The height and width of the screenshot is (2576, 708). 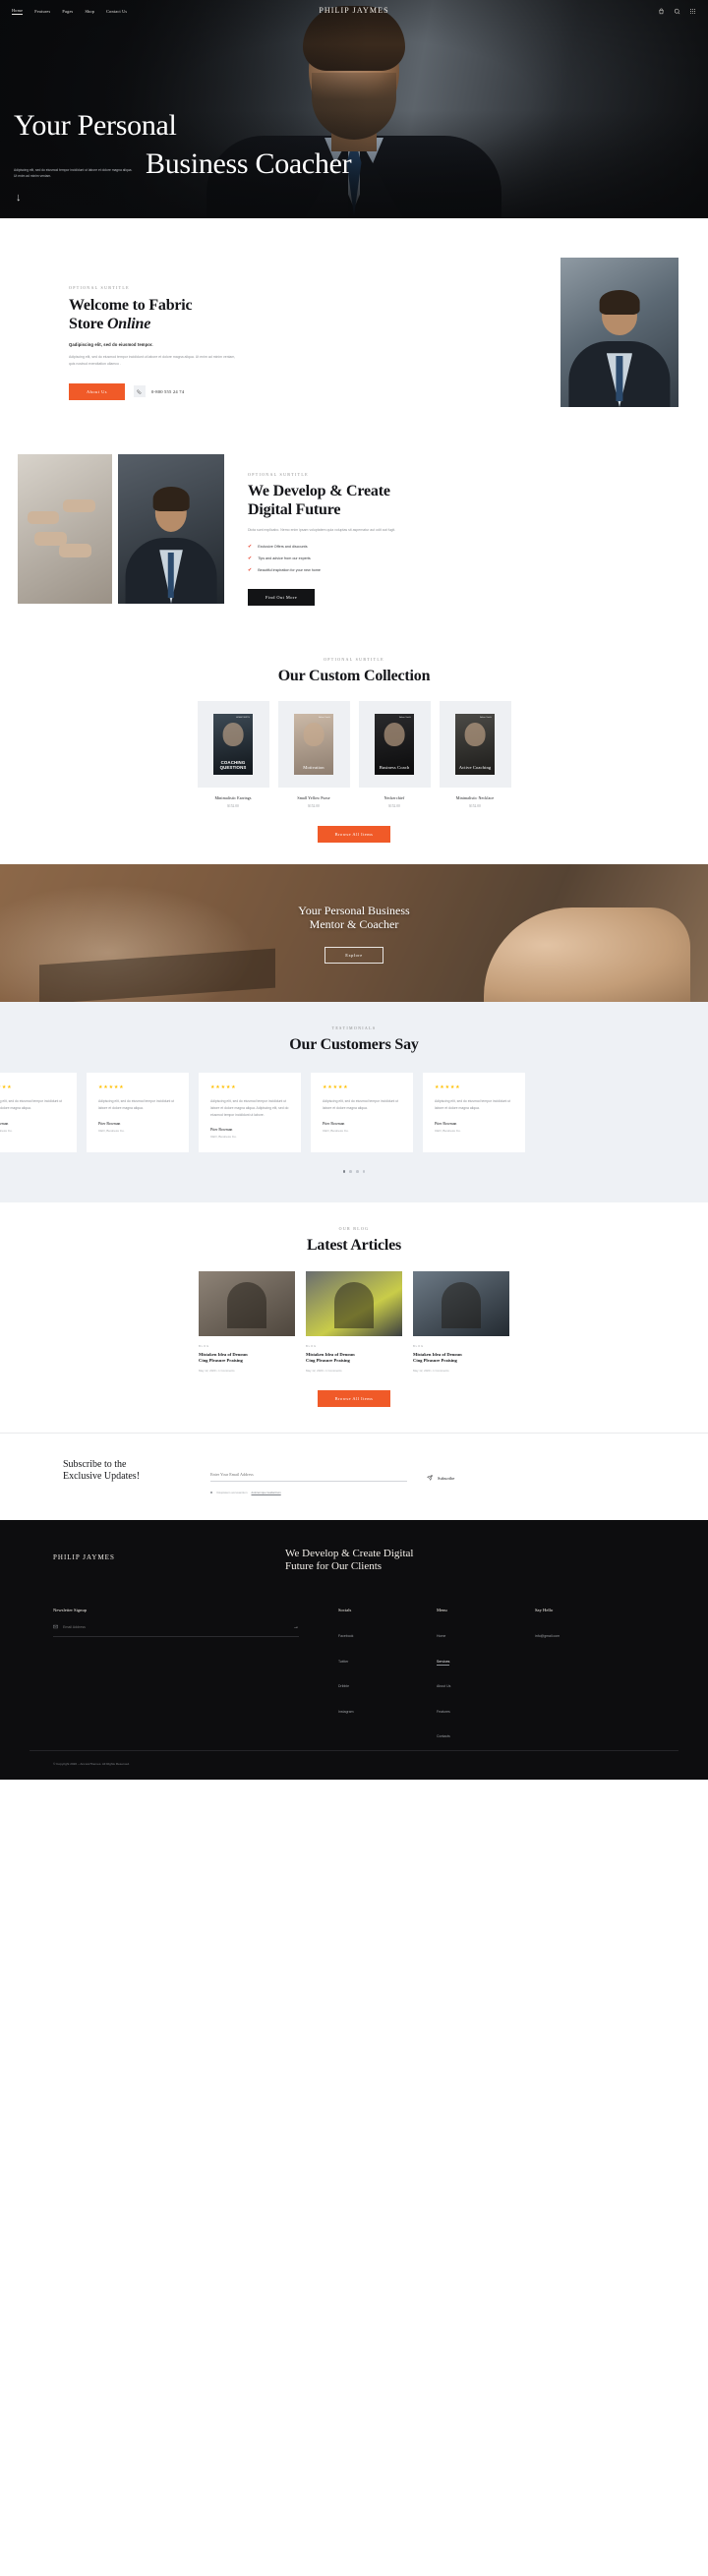 I want to click on footer-link-twitter: Twitter, so click(x=343, y=1662).